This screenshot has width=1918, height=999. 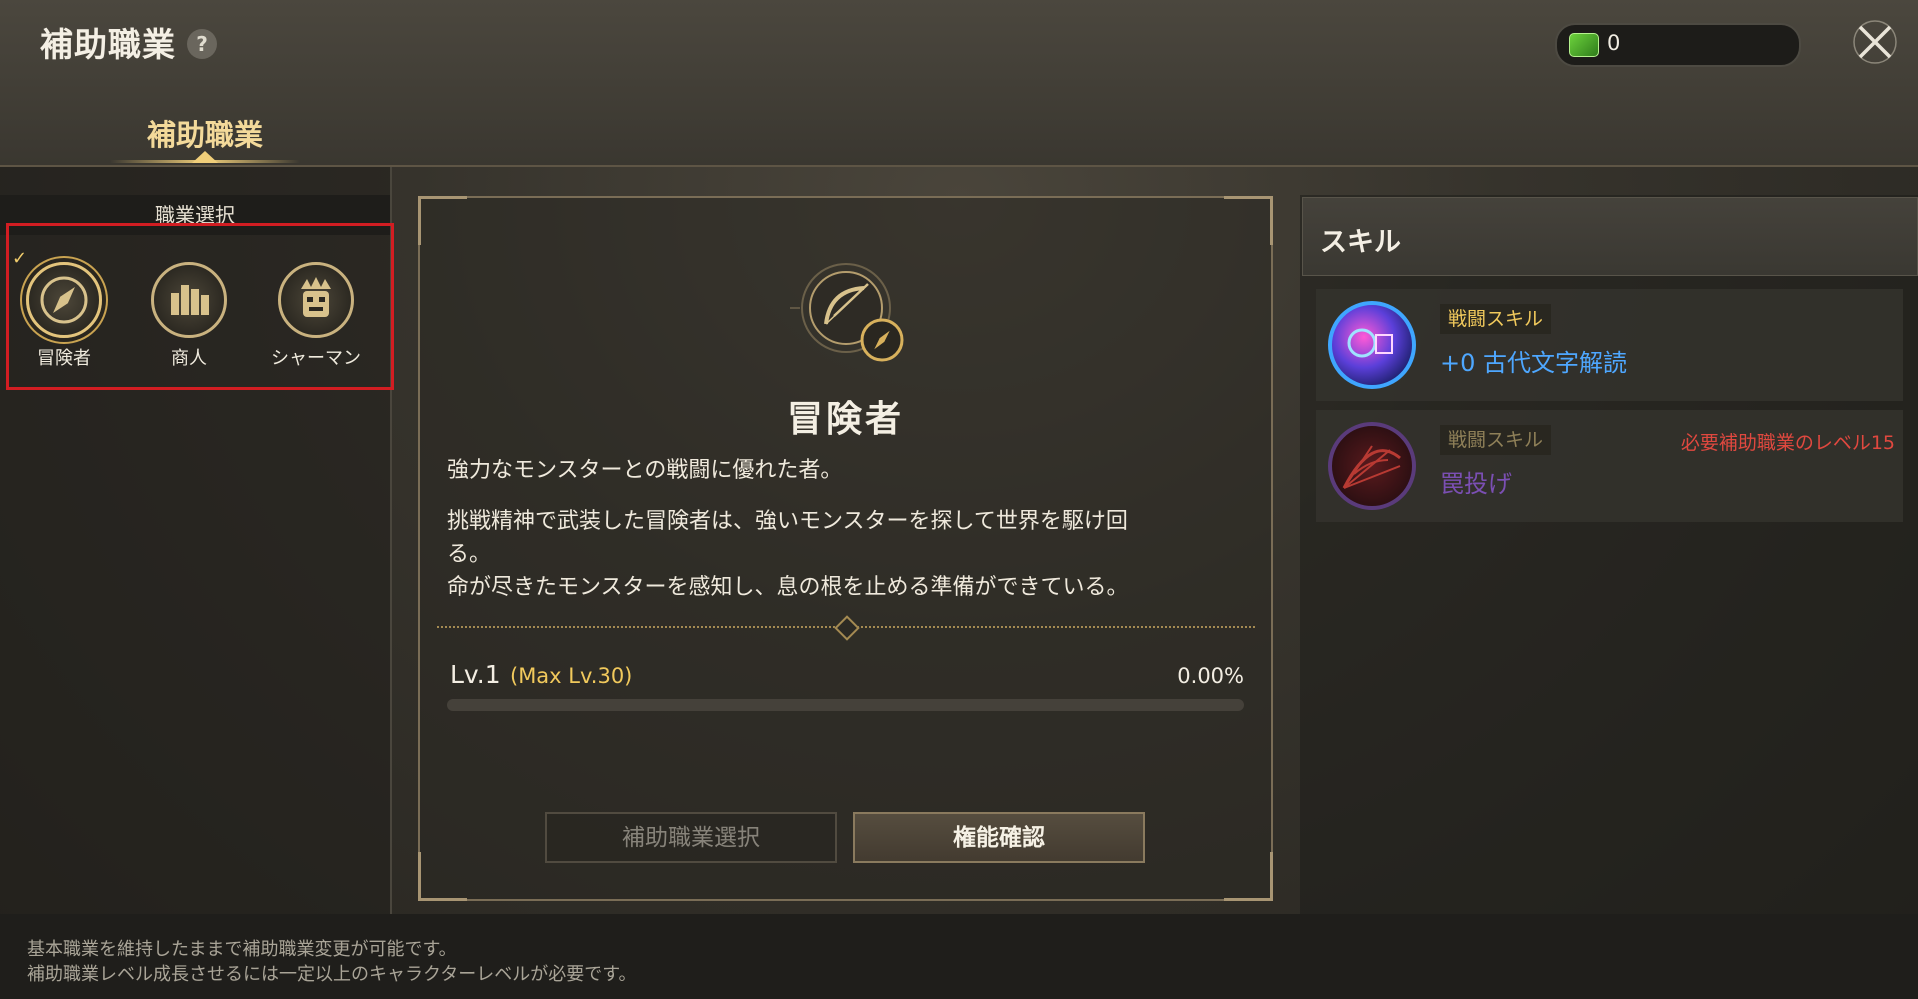 I want to click on skill-name: +0 古代文字解読, so click(x=1534, y=363).